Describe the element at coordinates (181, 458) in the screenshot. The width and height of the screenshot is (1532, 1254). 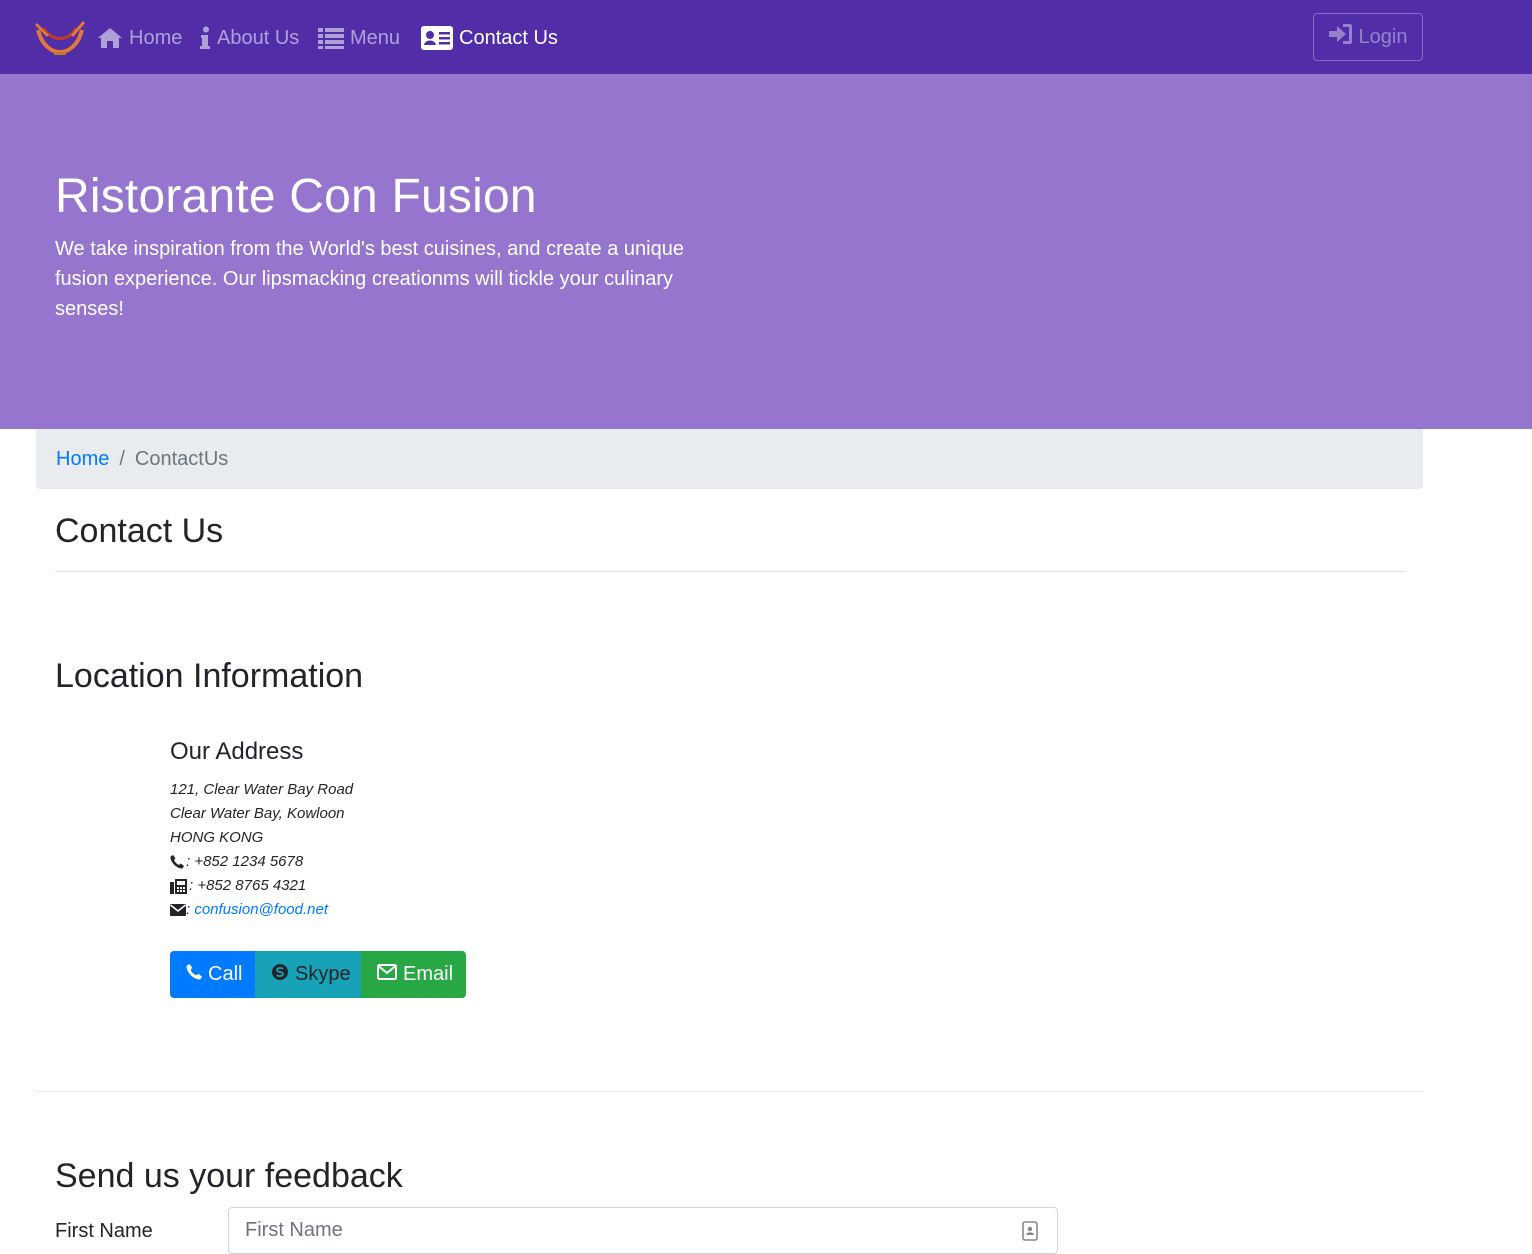
I see `breadcrumb-current: ContactUs` at that location.